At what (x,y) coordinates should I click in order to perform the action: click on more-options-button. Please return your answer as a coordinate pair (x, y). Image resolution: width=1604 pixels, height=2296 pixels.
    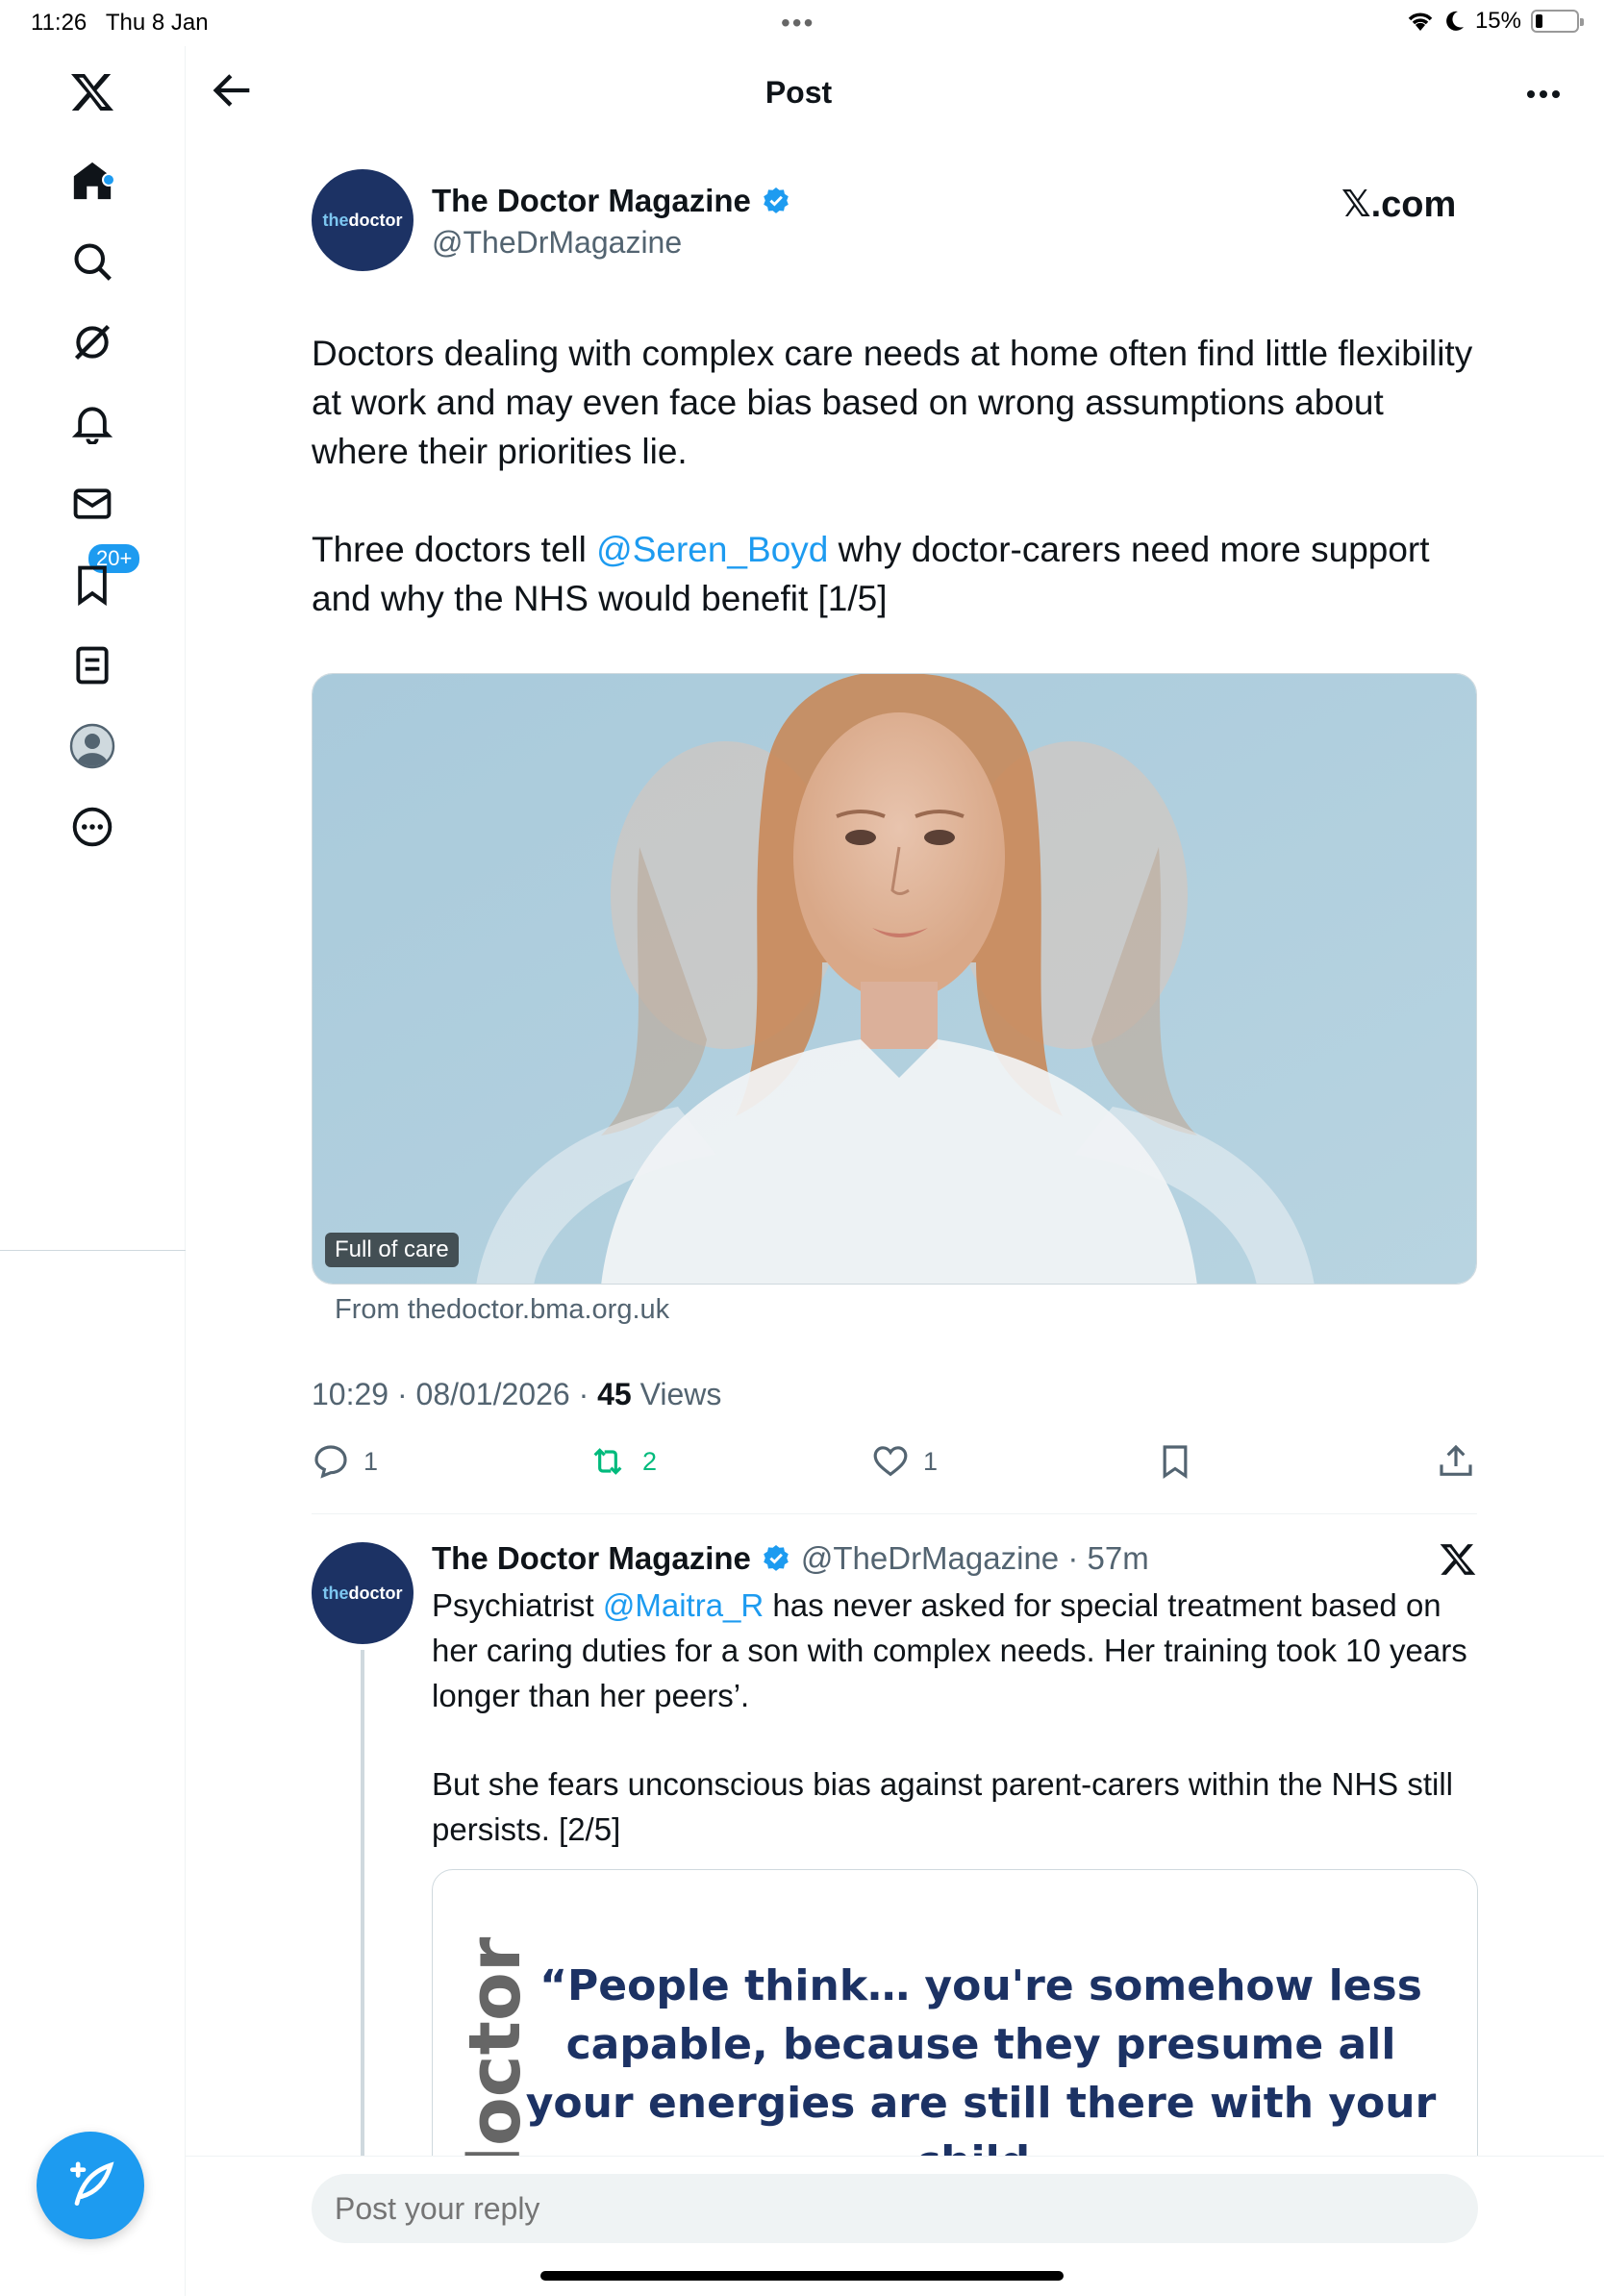
    Looking at the image, I should click on (1543, 92).